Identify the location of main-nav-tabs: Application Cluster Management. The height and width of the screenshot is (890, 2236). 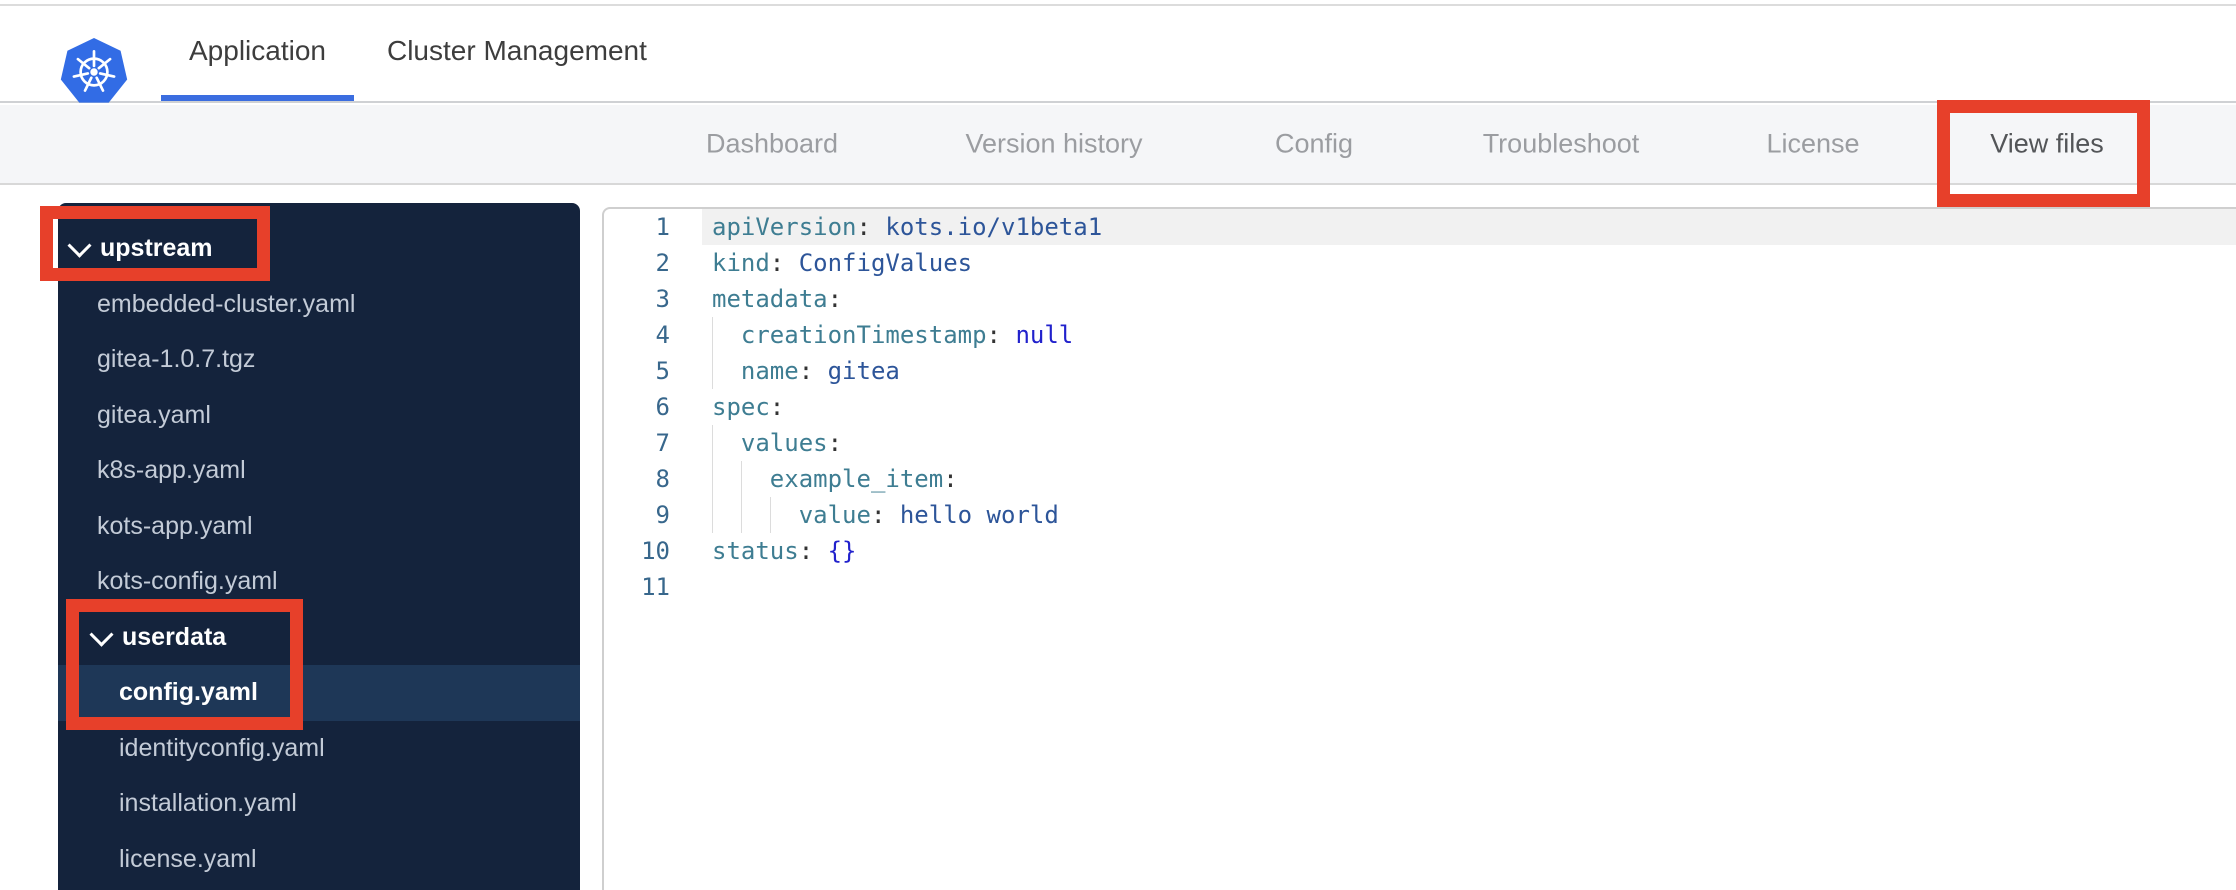
(418, 53).